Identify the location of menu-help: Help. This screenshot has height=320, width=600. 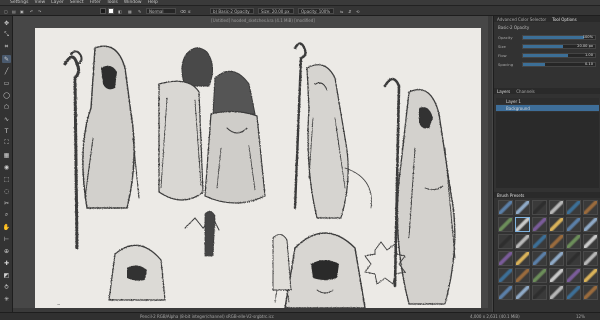
(153, 2).